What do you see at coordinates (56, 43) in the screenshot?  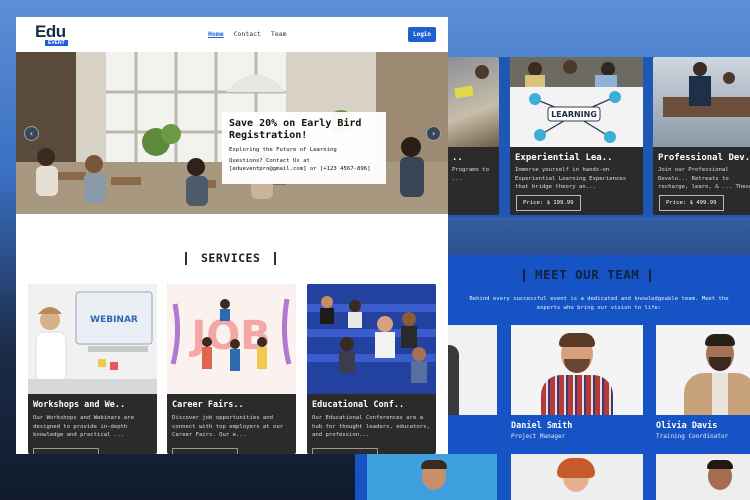 I see `logo-badge: EVENT` at bounding box center [56, 43].